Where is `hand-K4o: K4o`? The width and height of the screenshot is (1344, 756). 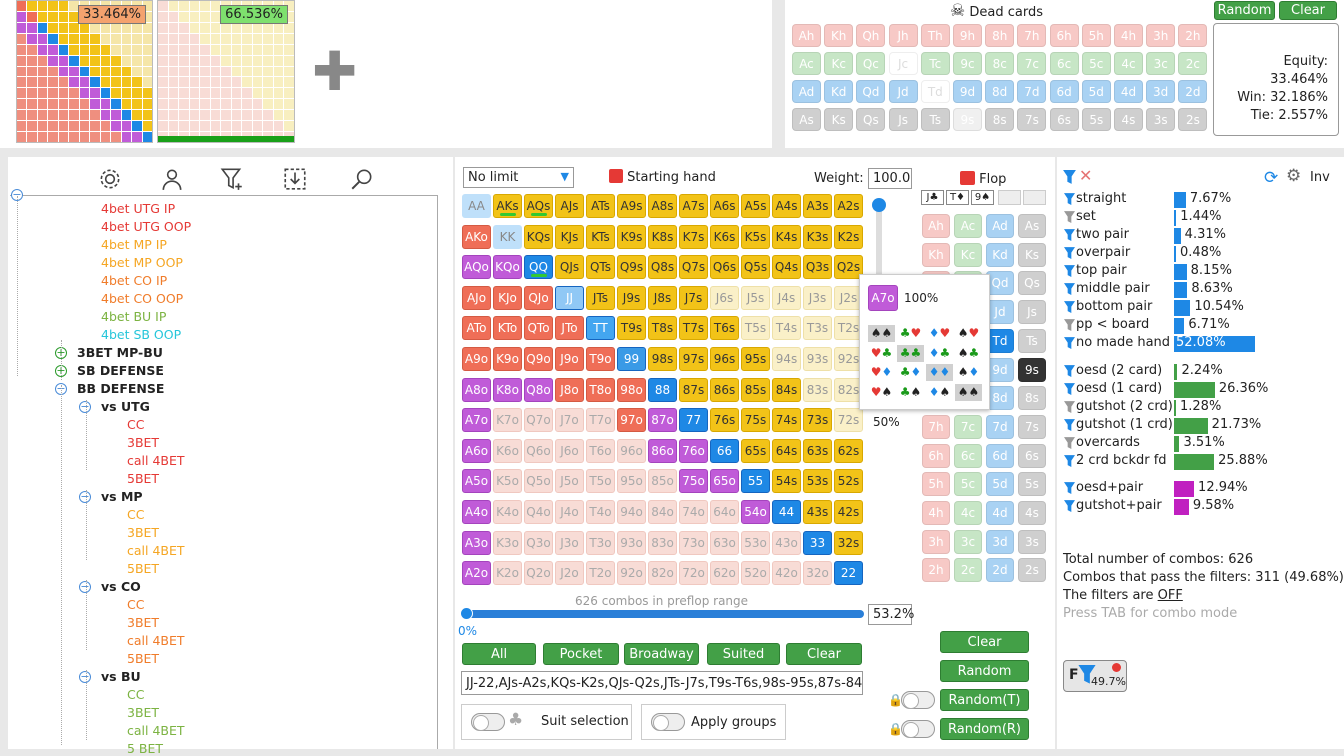
hand-K4o: K4o is located at coordinates (507, 512).